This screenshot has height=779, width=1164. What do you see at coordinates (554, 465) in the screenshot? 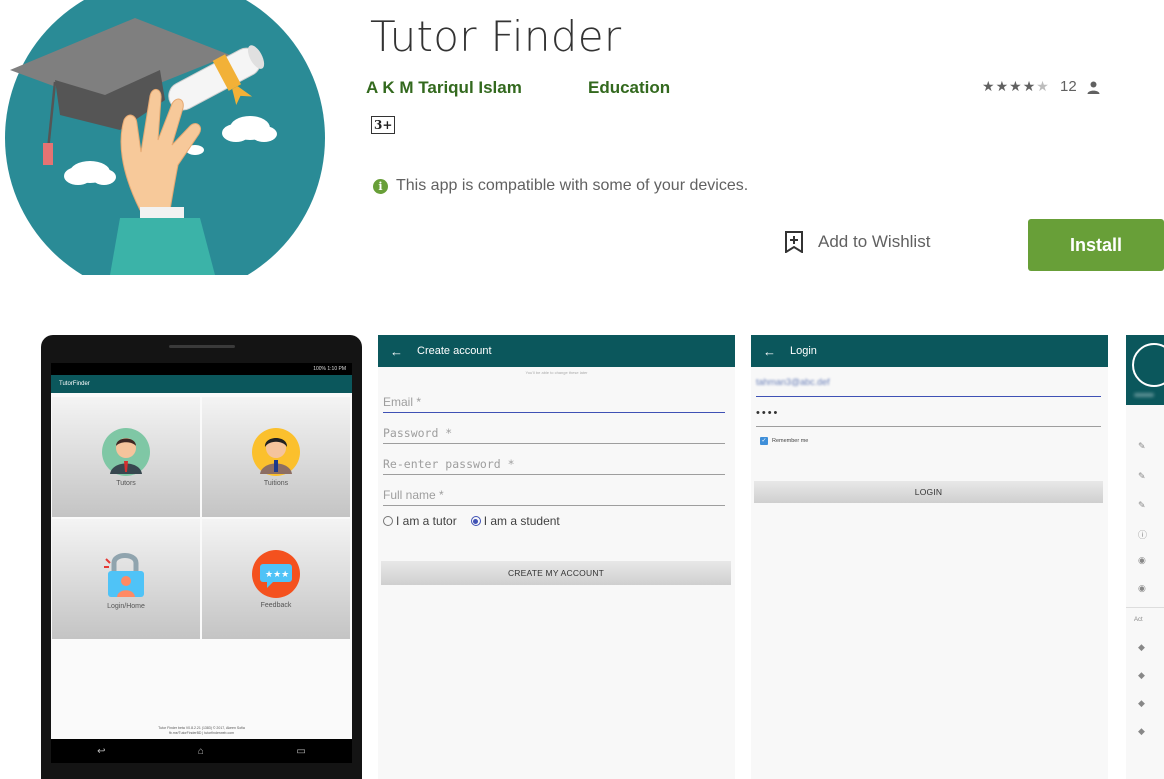
I see `reenter-password-field: Re-enter password *` at bounding box center [554, 465].